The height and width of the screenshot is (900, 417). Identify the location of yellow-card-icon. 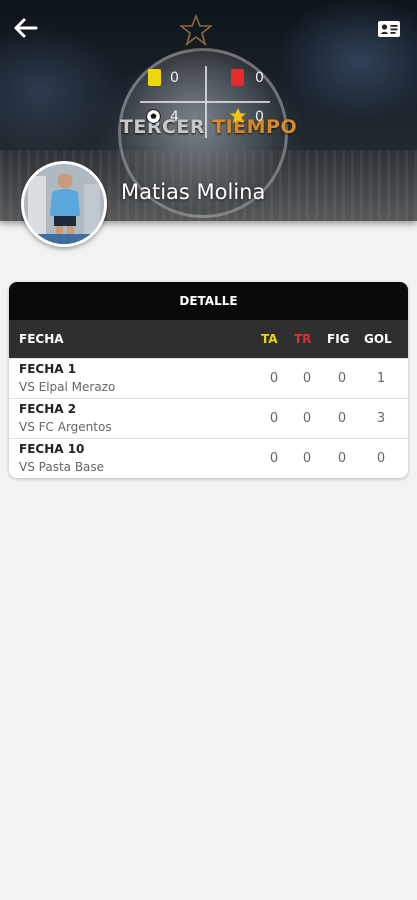
(154, 77).